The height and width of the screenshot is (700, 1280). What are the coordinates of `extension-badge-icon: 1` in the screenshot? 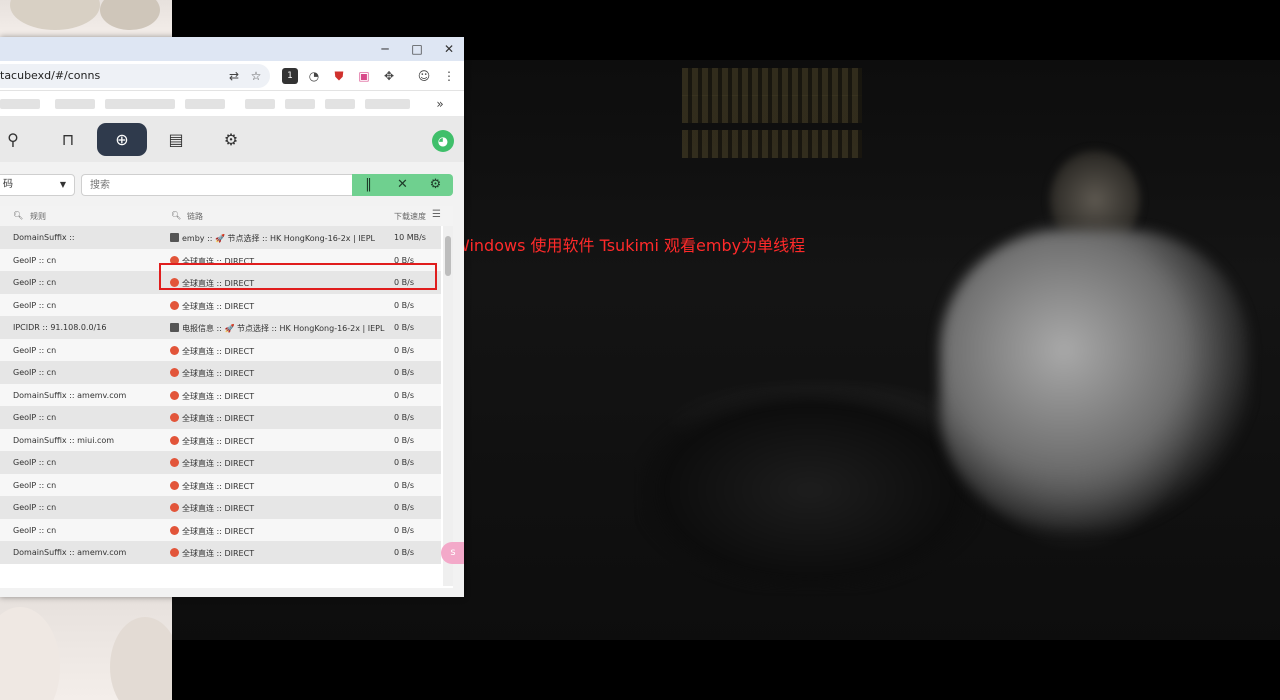 It's located at (290, 76).